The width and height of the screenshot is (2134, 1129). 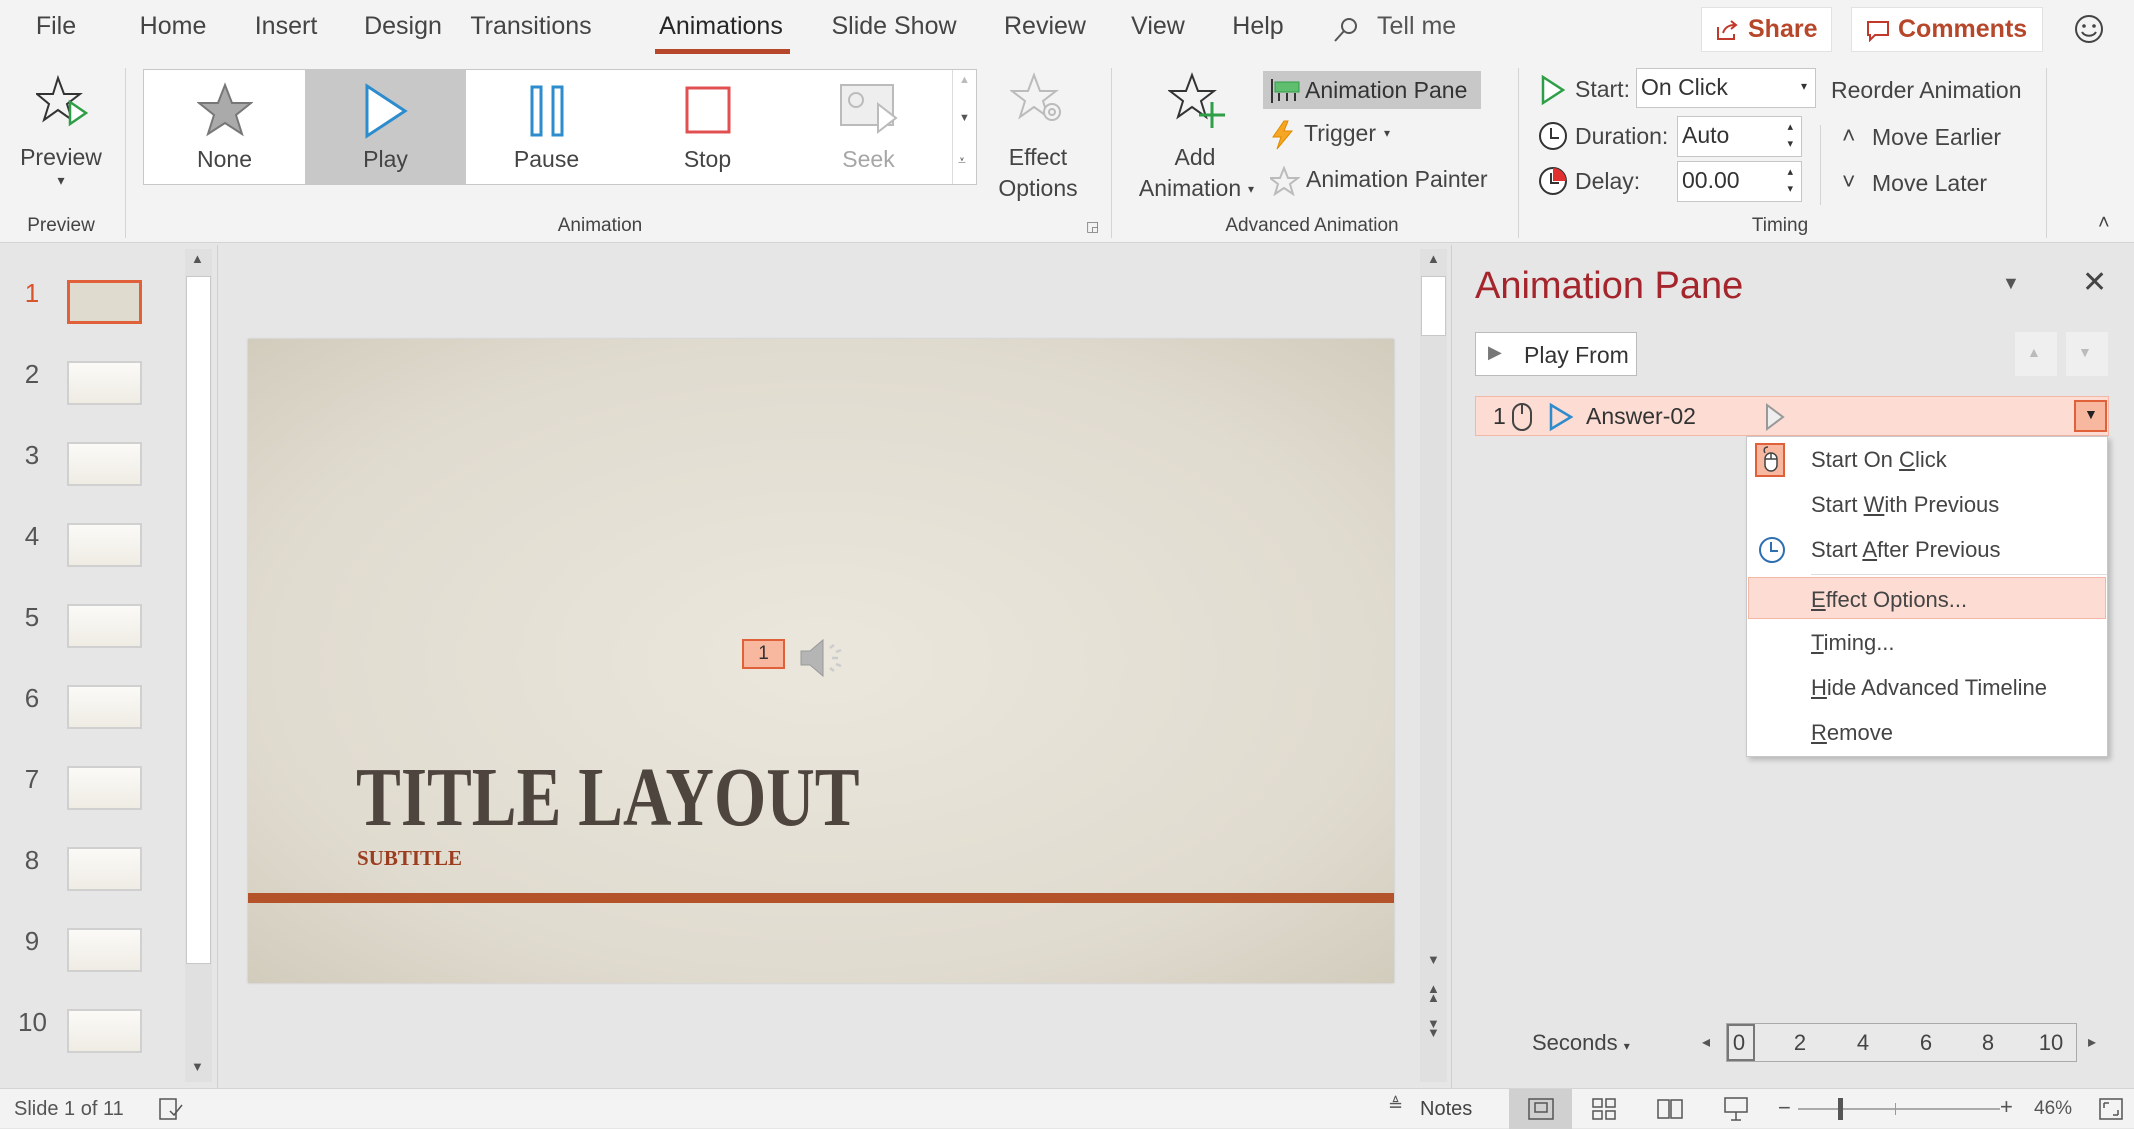 I want to click on gallery-up-icon: ▲, so click(x=964, y=80).